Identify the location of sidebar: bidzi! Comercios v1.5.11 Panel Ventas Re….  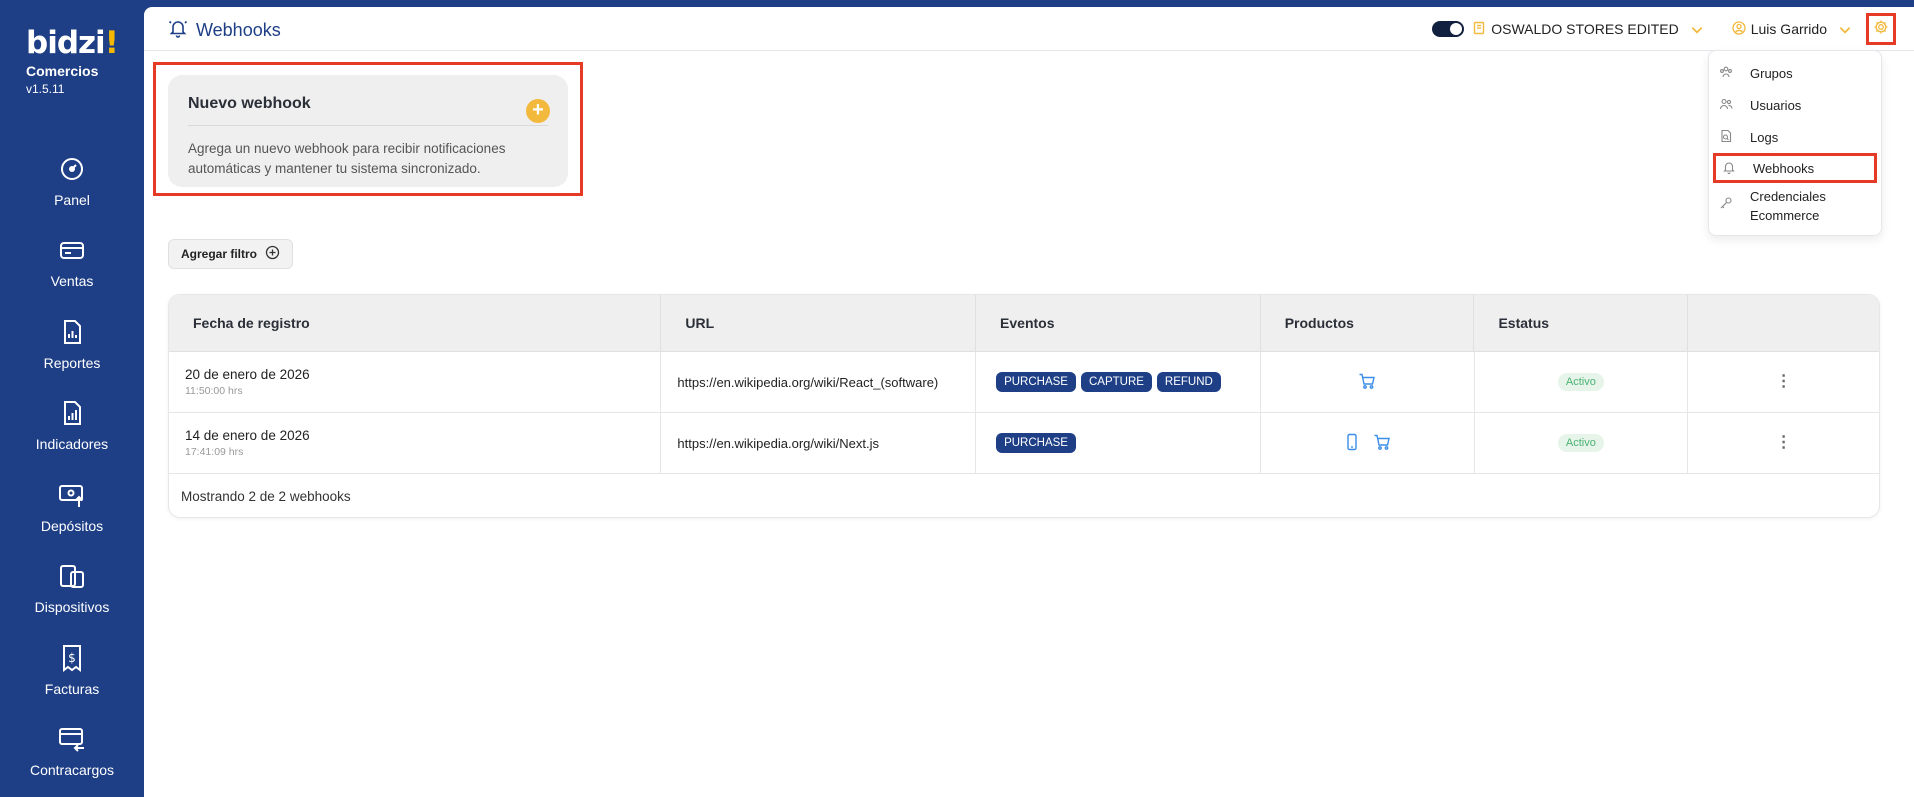
(72, 398).